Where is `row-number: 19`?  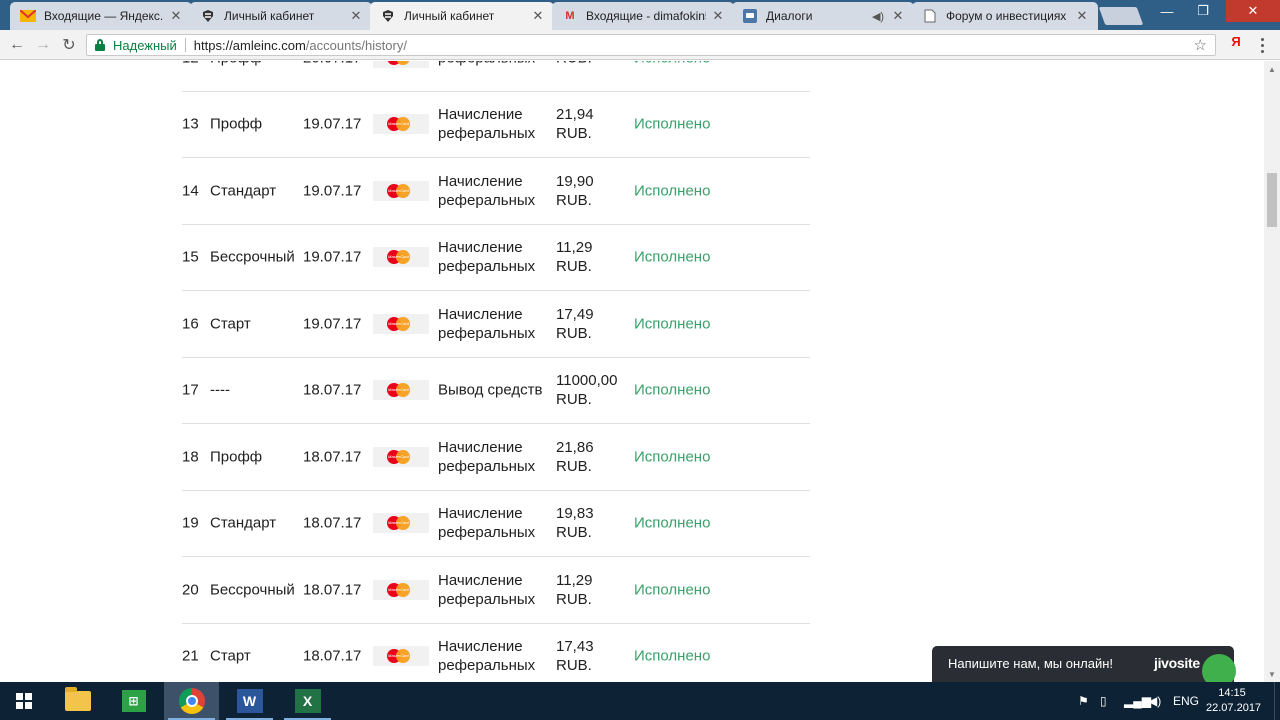 row-number: 19 is located at coordinates (190, 523).